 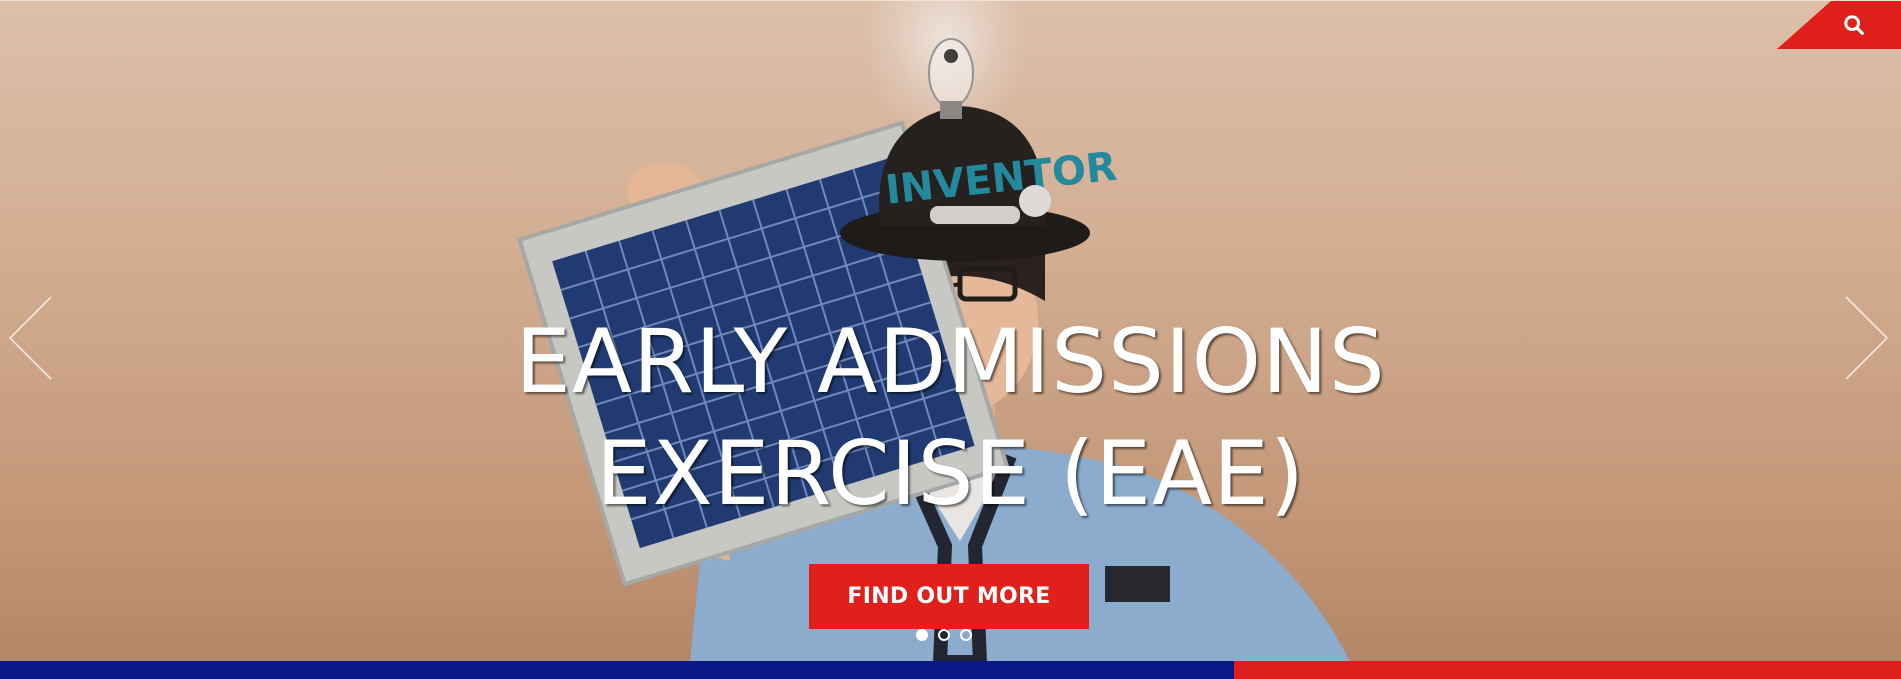 I want to click on headline-line-2: EXERCISE (EAE), so click(x=950, y=473).